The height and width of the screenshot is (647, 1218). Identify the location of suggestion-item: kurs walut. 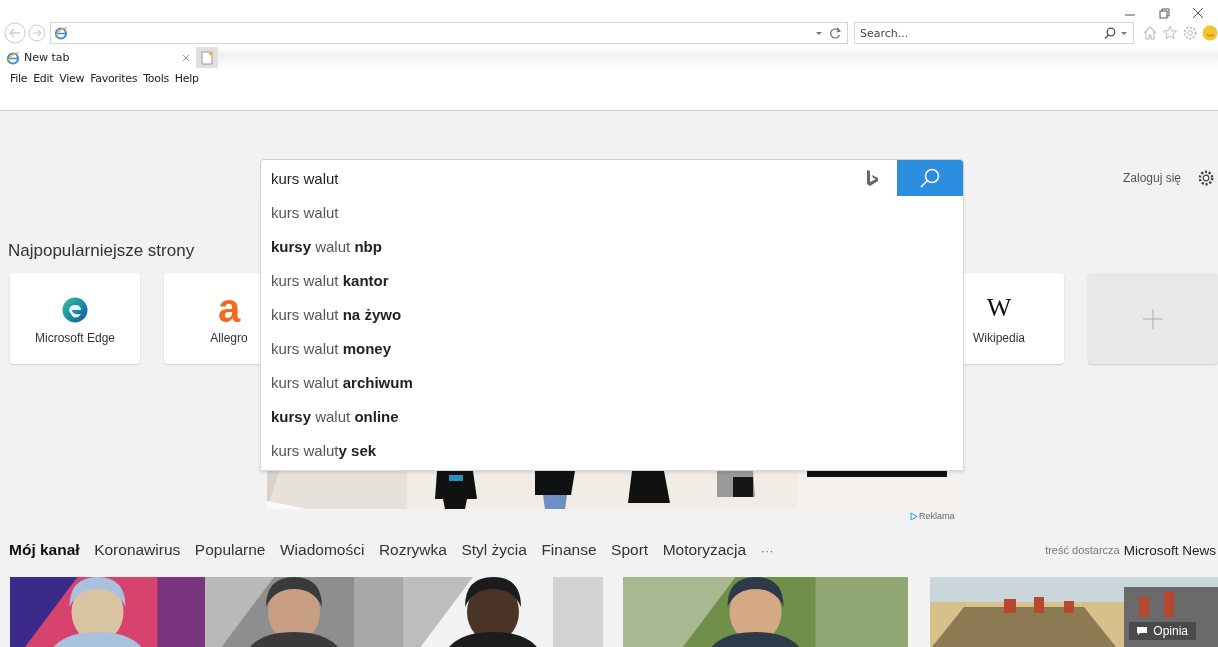
(612, 213).